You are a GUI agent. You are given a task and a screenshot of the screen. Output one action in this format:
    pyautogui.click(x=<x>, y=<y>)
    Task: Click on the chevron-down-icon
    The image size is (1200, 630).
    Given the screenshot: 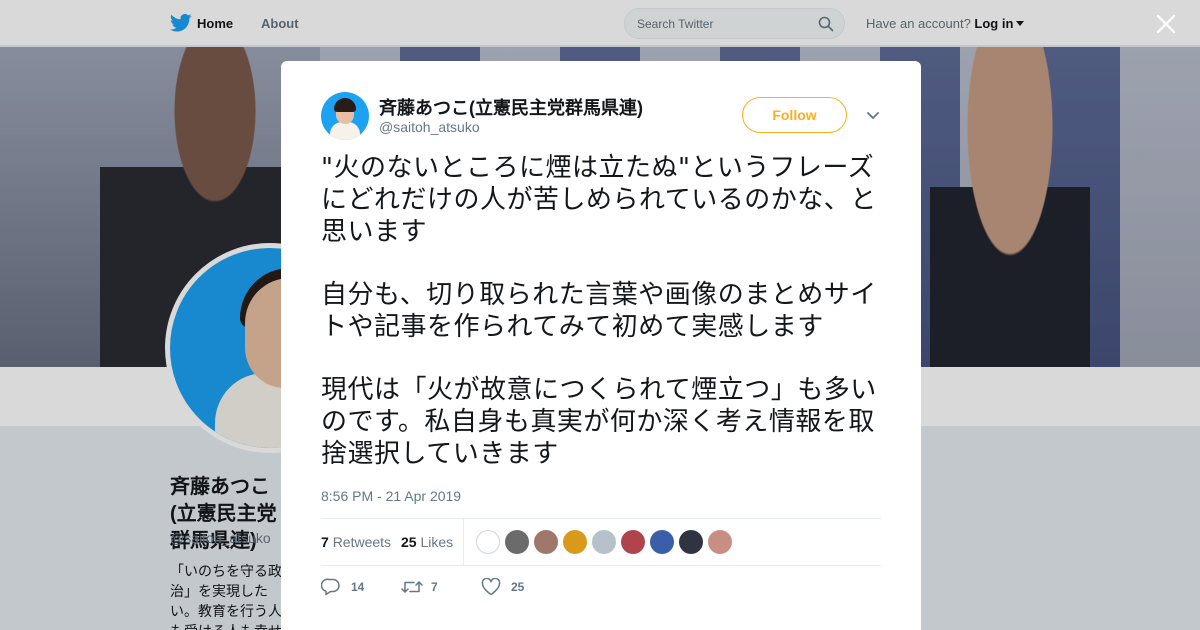 What is the action you would take?
    pyautogui.click(x=873, y=116)
    